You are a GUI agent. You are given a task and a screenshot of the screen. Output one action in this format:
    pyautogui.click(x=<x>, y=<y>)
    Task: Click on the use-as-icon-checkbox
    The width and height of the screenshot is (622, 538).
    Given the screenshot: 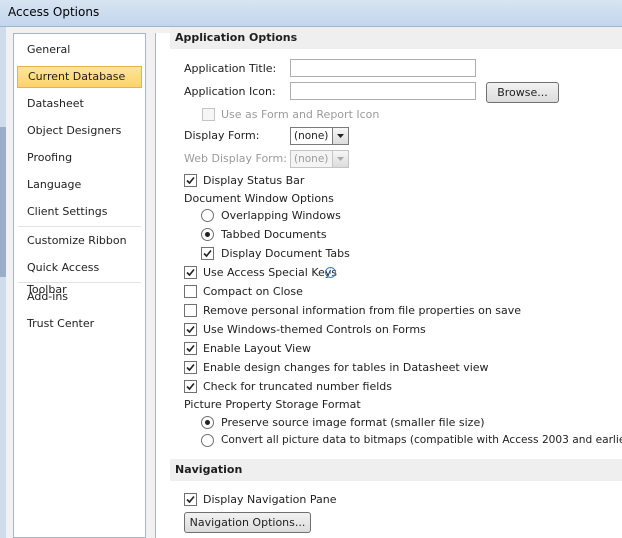 What is the action you would take?
    pyautogui.click(x=208, y=114)
    